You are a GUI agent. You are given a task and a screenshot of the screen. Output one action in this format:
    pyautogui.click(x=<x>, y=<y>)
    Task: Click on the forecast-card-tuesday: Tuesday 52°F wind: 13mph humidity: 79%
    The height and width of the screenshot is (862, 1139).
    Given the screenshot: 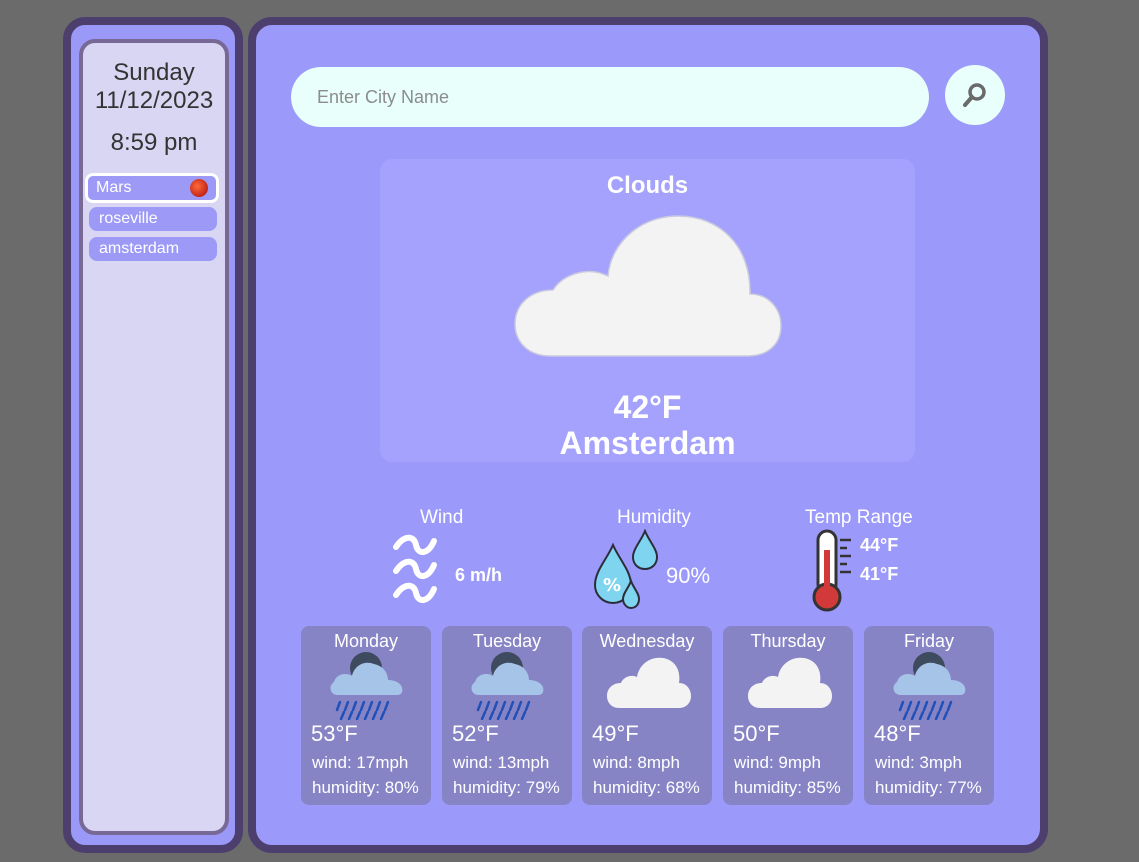 What is the action you would take?
    pyautogui.click(x=507, y=715)
    